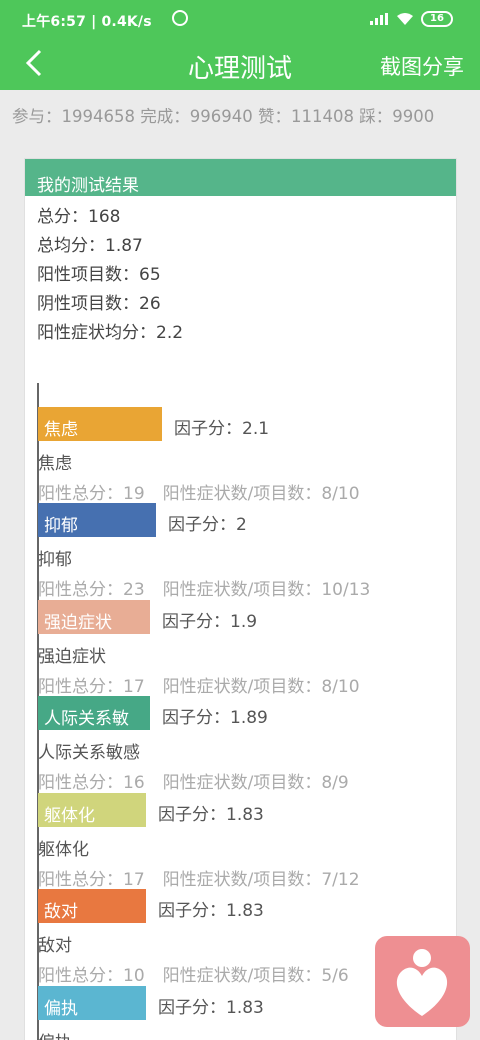 Image resolution: width=480 pixels, height=1040 pixels. I want to click on factor-name: 抑郁, so click(55, 560).